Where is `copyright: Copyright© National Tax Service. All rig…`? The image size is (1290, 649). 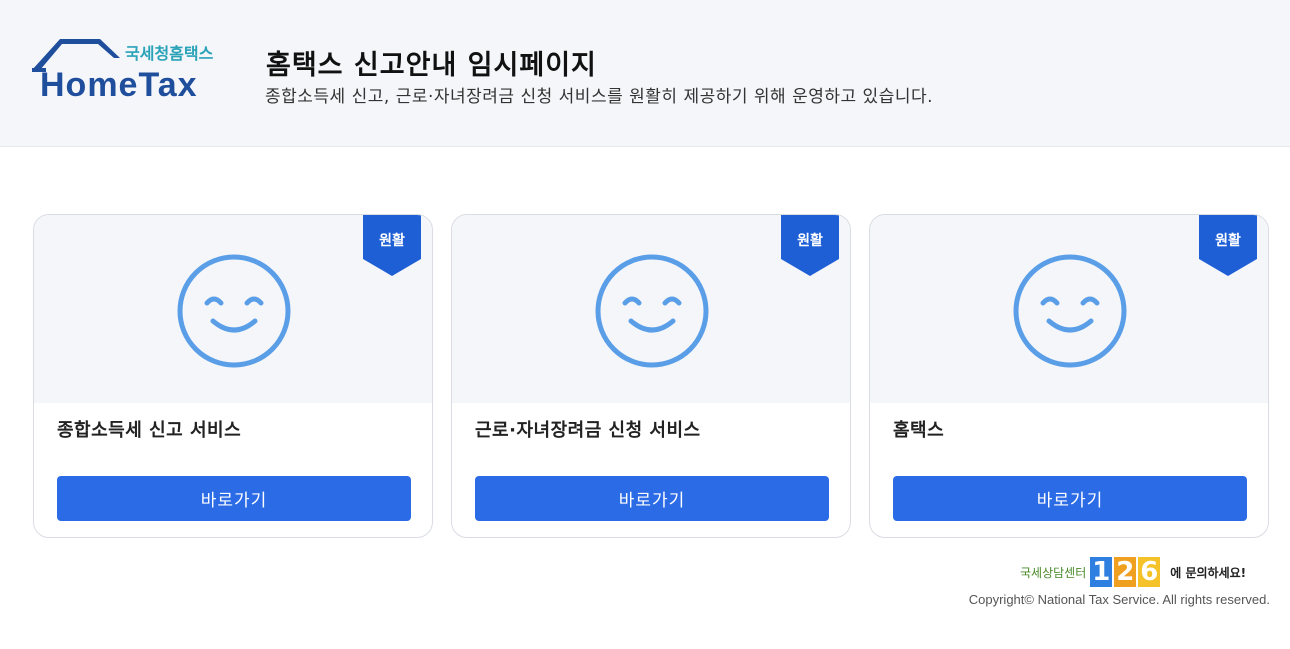 copyright: Copyright© National Tax Service. All rig… is located at coordinates (1119, 599).